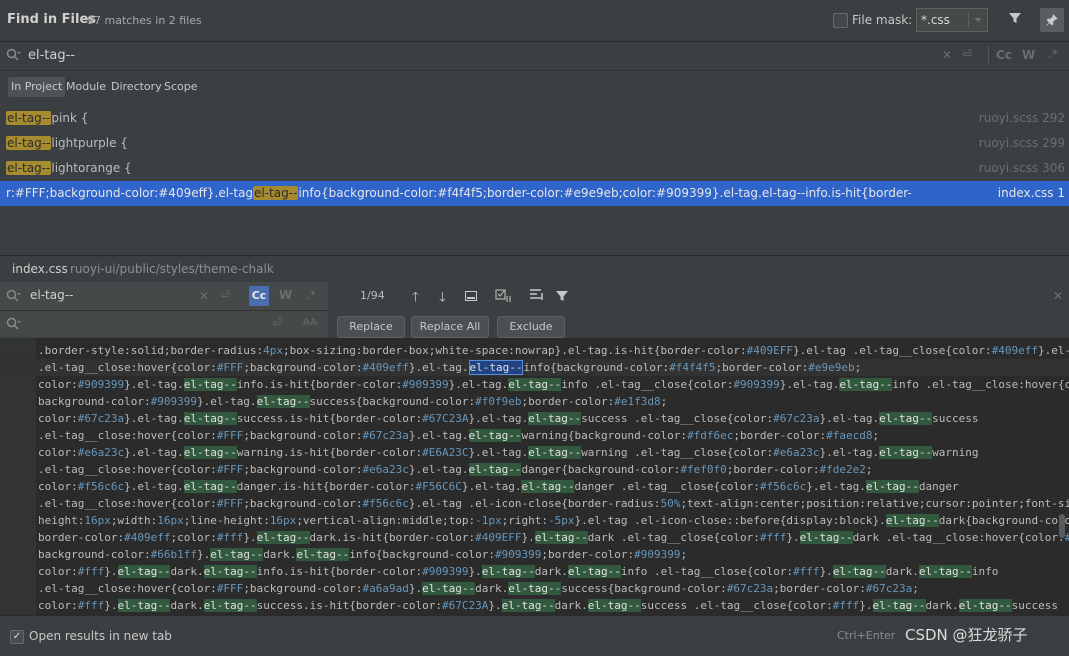  Describe the element at coordinates (136, 87) in the screenshot. I see `scope-directory: Directory` at that location.